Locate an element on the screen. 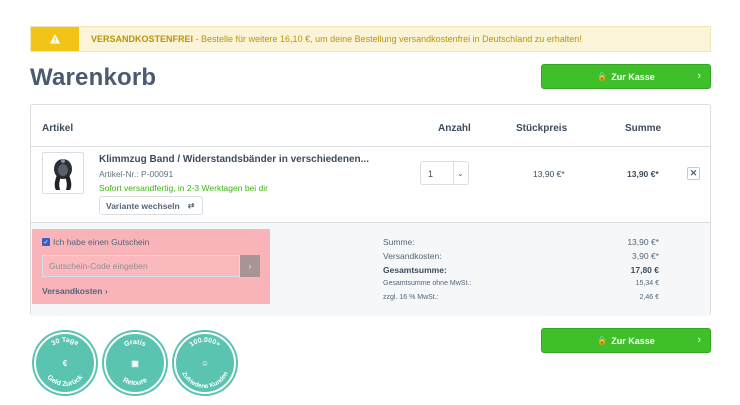 This screenshot has height=405, width=740. happy-customers-badge: 100.000+ Zufriedene Kunden ☺ is located at coordinates (205, 363).